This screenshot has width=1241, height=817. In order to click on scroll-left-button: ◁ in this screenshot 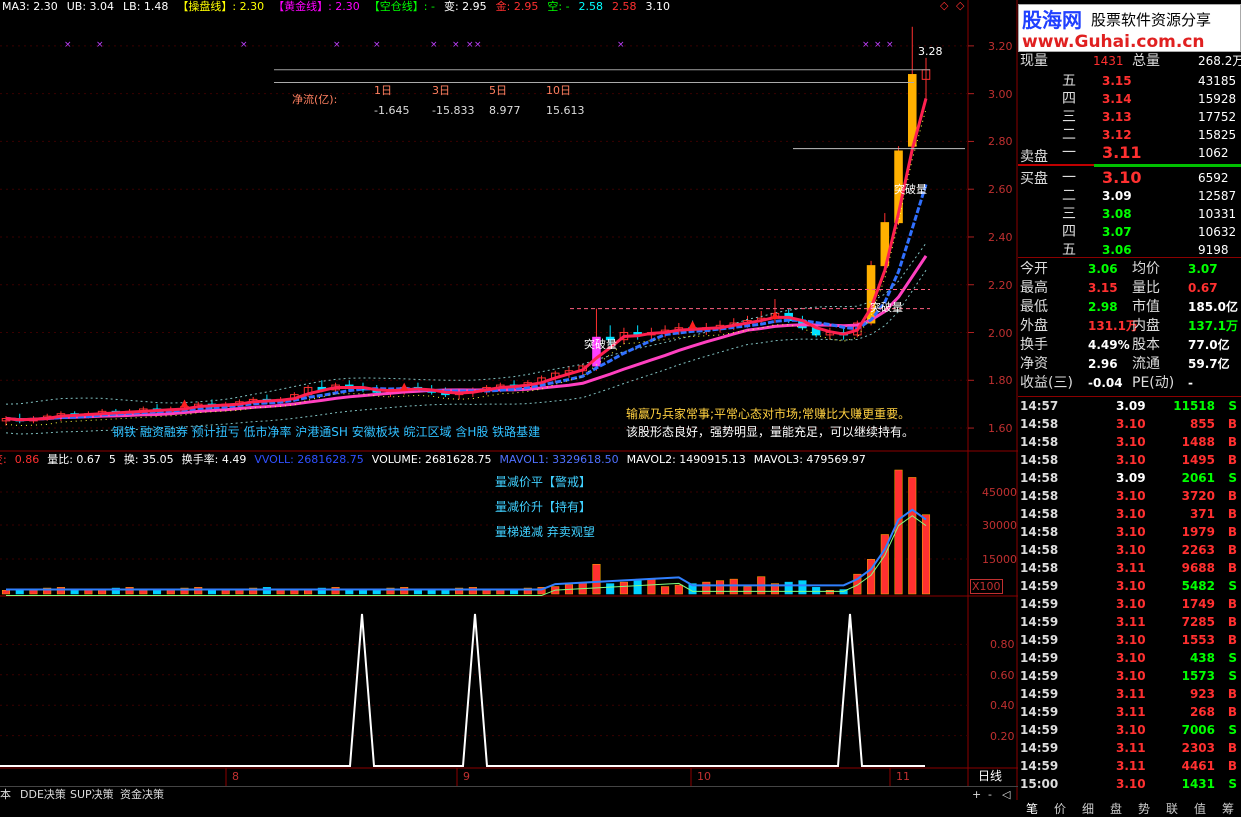, I will do `click(1006, 795)`.